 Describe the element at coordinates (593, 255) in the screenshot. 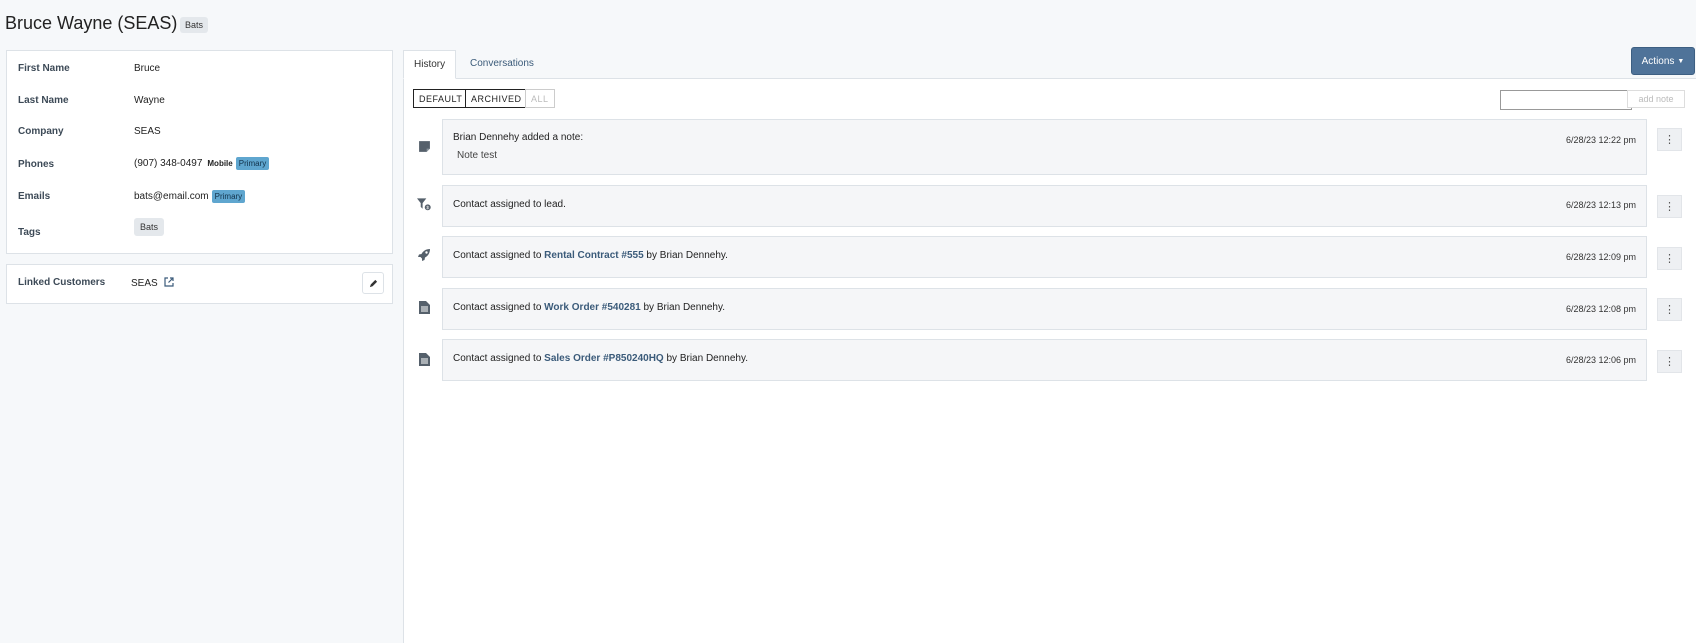

I see `rental-contract-link: Rental Contract #555` at that location.